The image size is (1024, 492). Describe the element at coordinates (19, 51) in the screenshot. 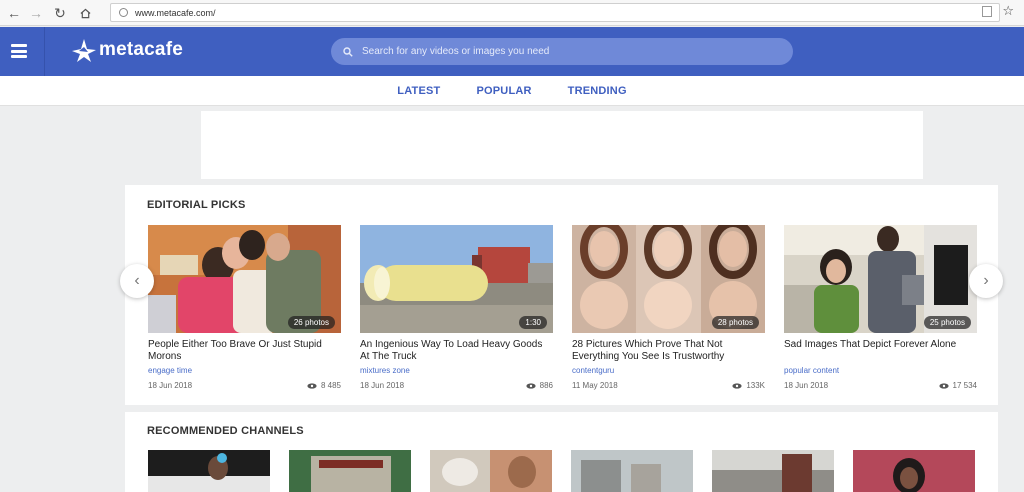

I see `menu-icon` at that location.